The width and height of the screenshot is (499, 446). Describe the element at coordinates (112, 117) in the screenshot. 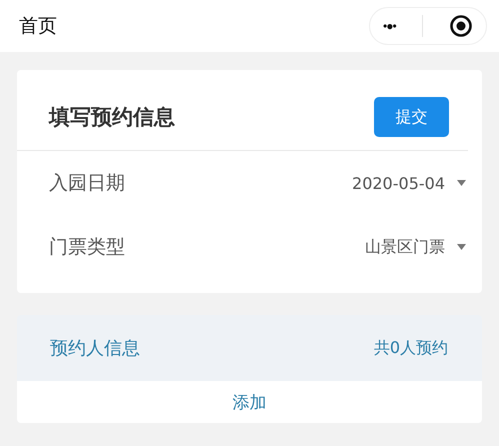

I see `form-title: 填写预约信息` at that location.